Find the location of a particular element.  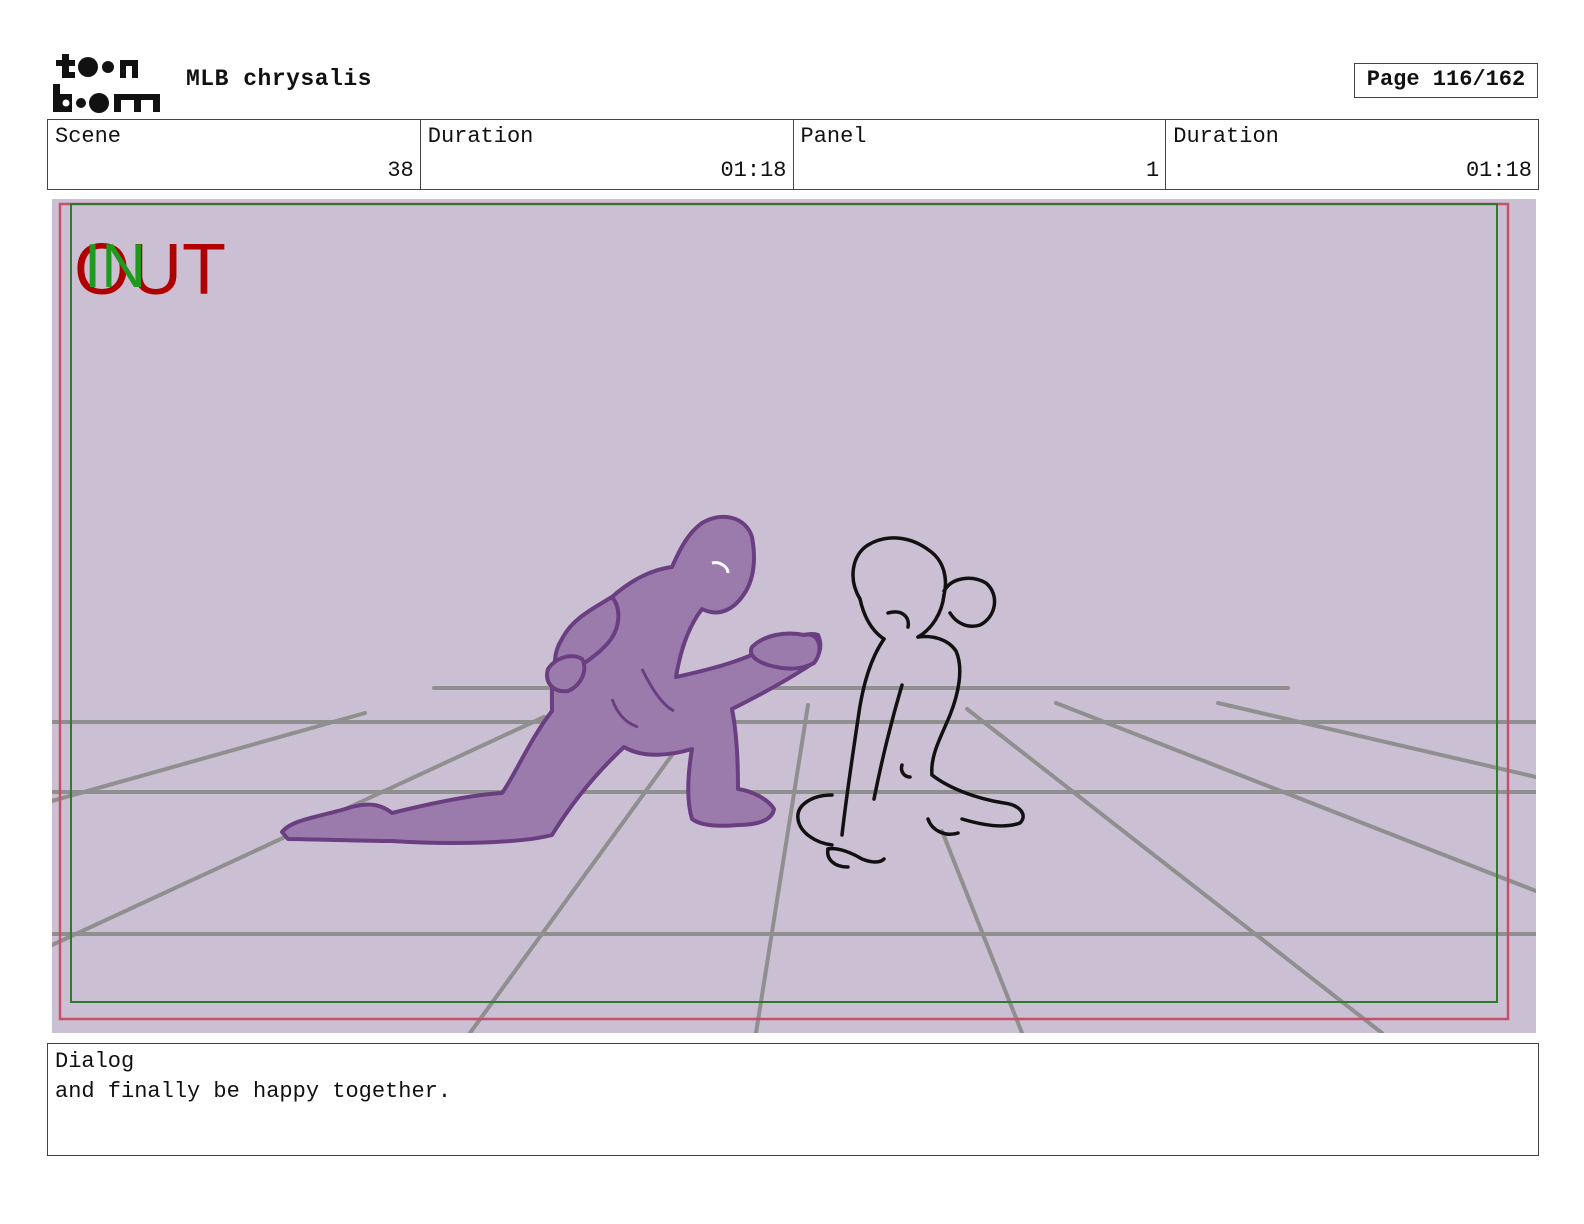

scene-cell: Scene 38 is located at coordinates (234, 154).